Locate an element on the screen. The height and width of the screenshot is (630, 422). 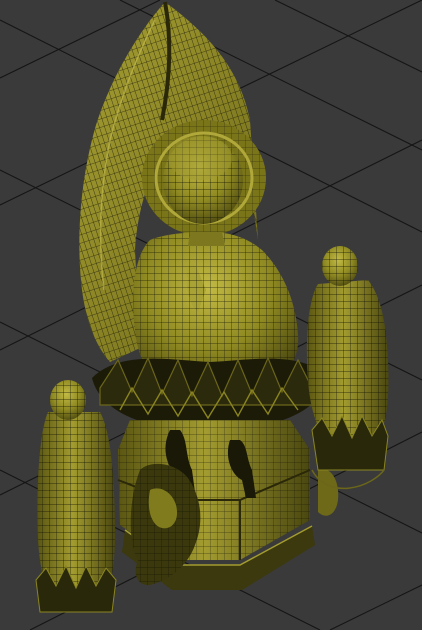
attendant-figure-right is located at coordinates (347, 368).